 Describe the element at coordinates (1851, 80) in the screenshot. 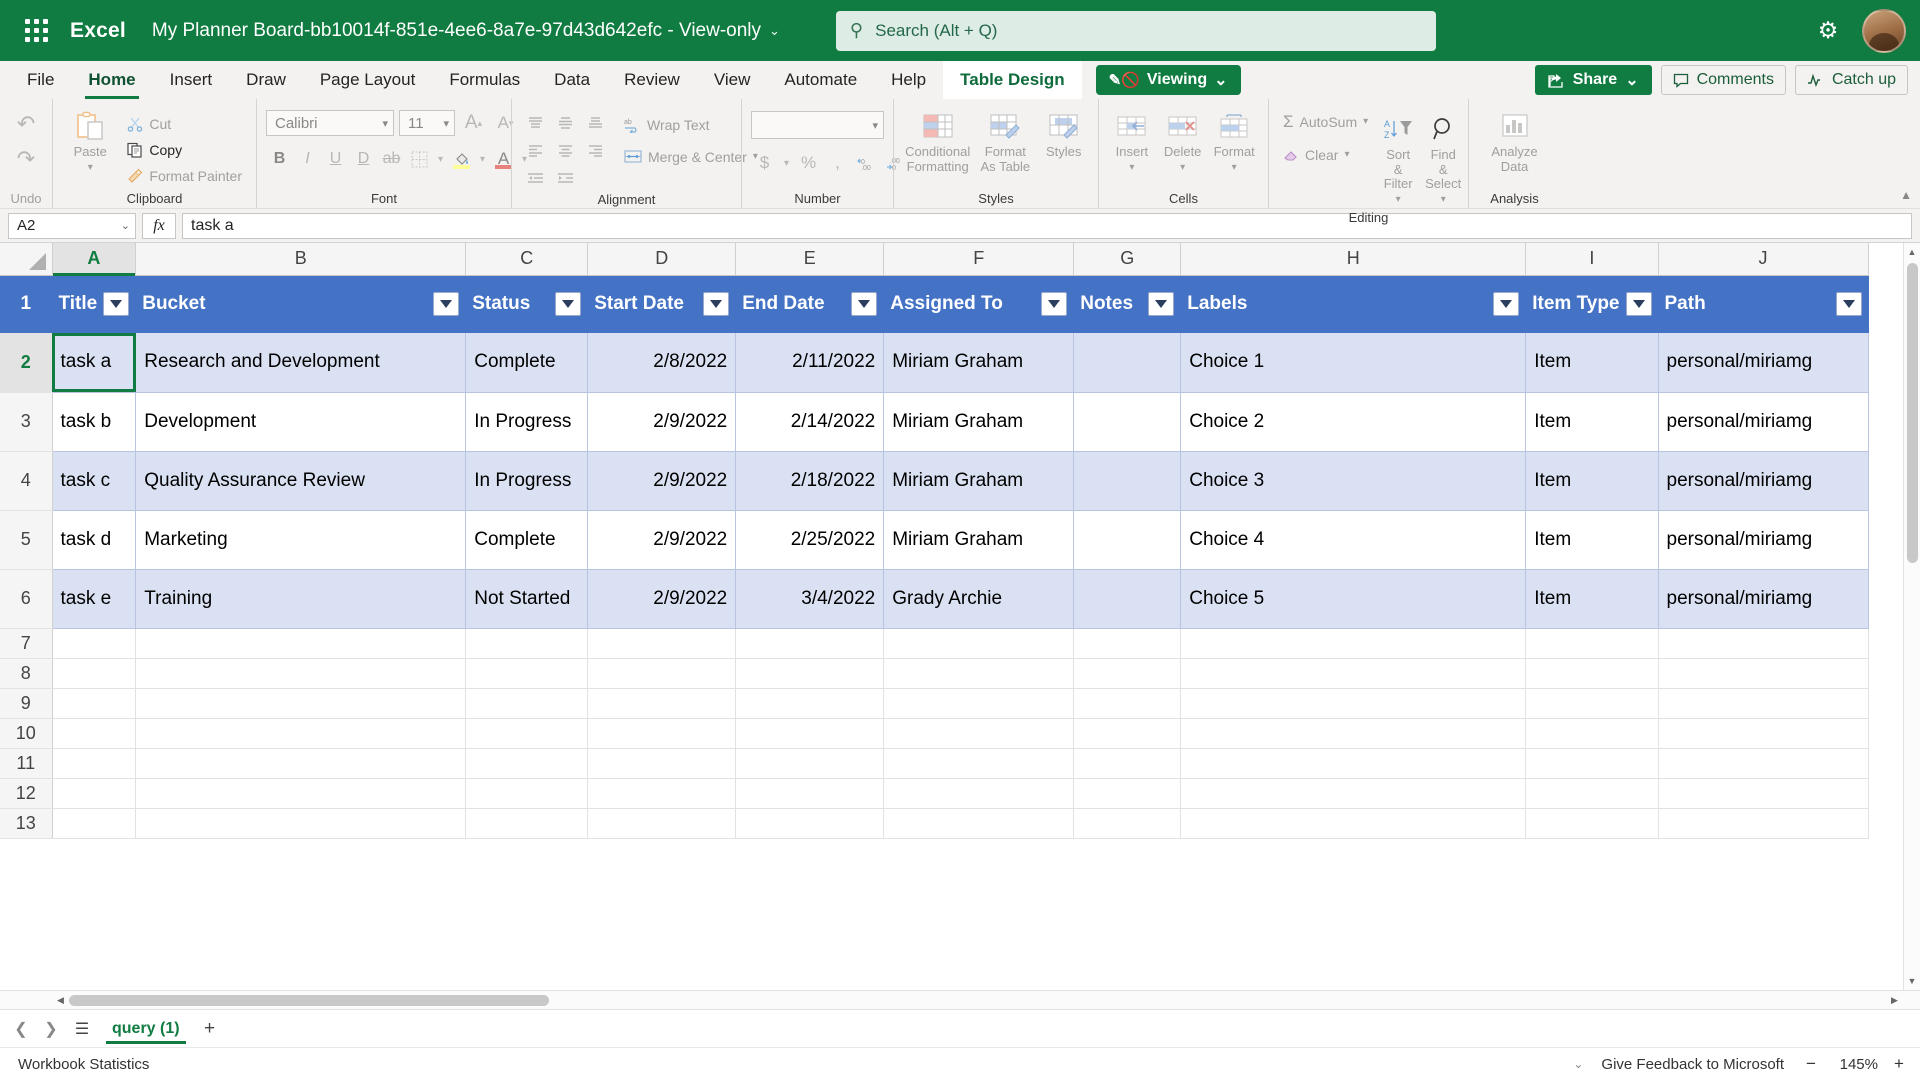

I see `catch-up-button: Catch up` at that location.